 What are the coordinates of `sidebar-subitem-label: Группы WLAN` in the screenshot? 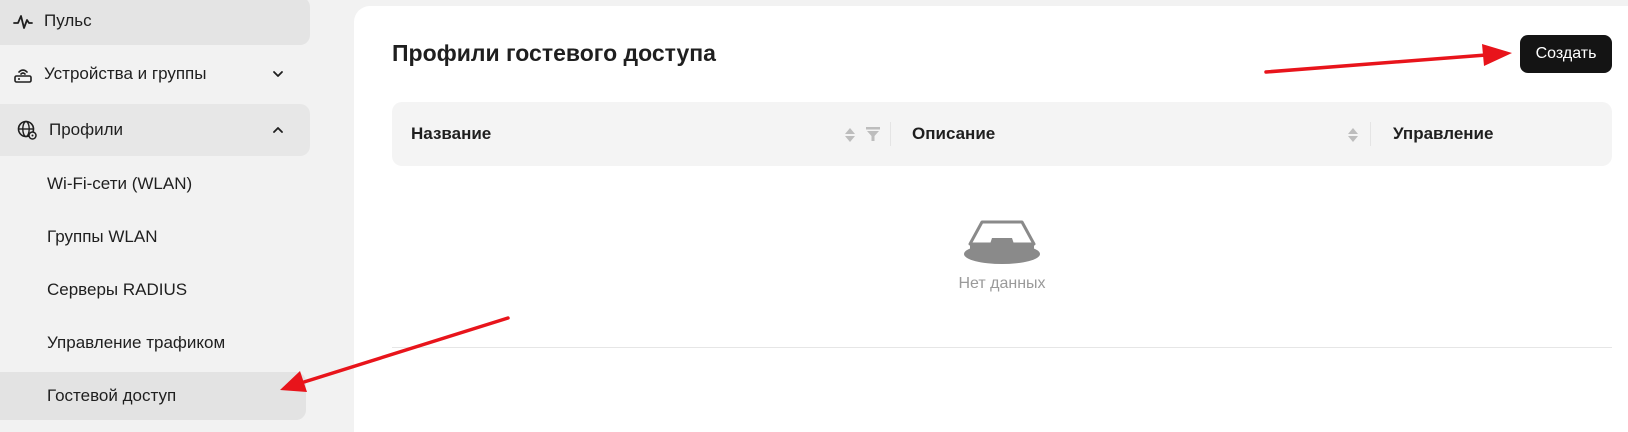 It's located at (102, 236).